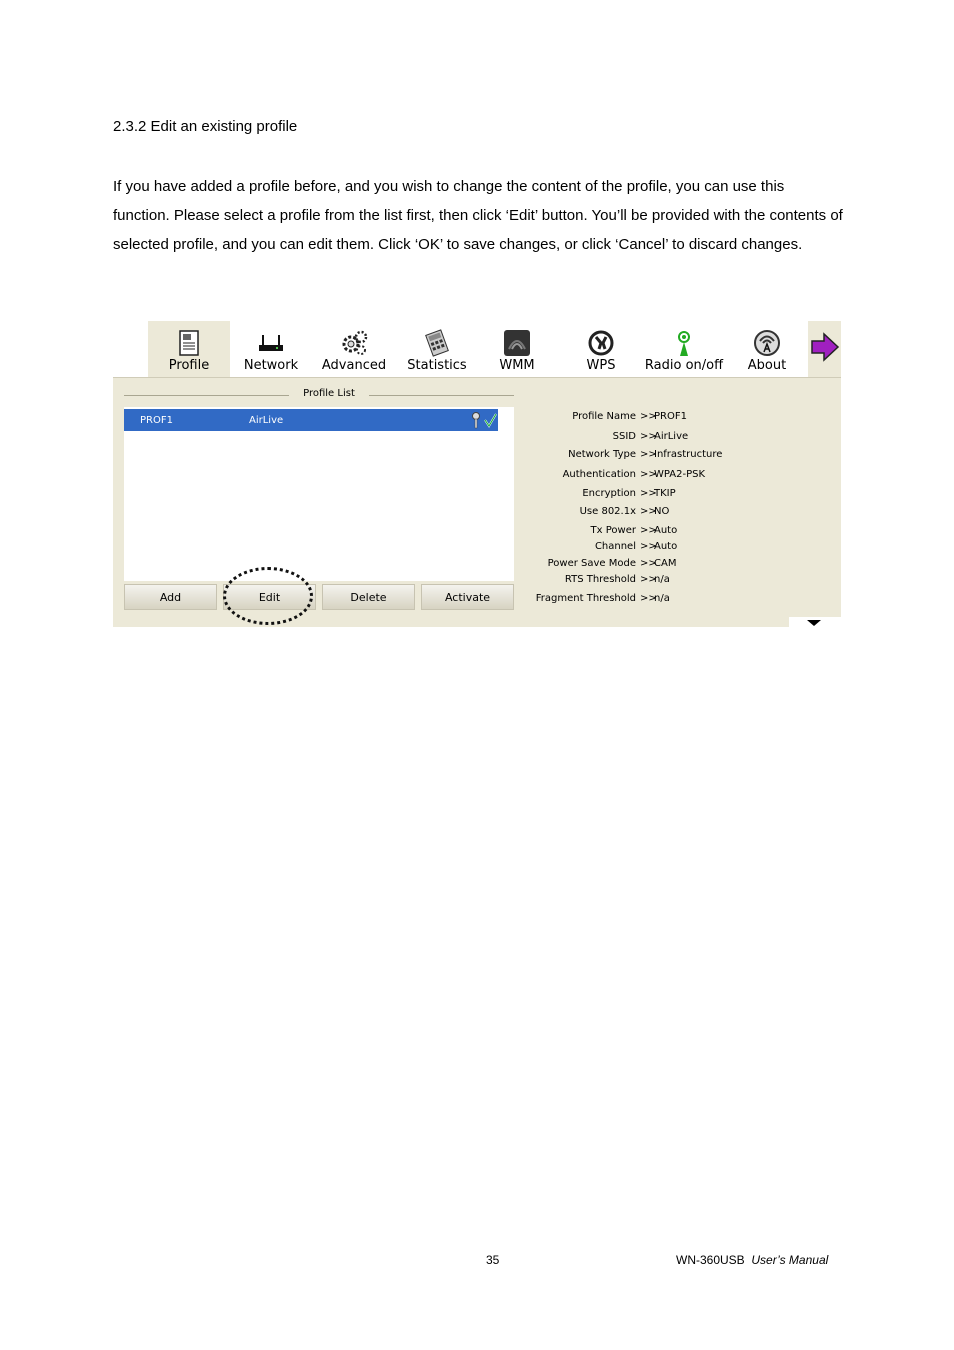 This screenshot has height=1350, width=954. What do you see at coordinates (662, 511) in the screenshot?
I see `detail-value: NO` at bounding box center [662, 511].